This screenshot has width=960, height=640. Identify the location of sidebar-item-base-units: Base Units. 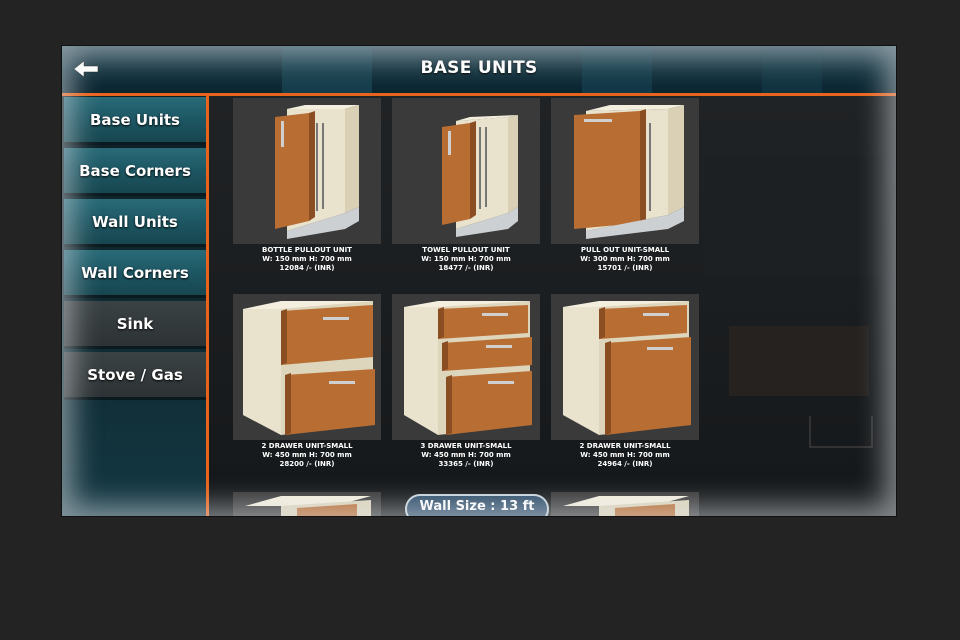
(135, 121).